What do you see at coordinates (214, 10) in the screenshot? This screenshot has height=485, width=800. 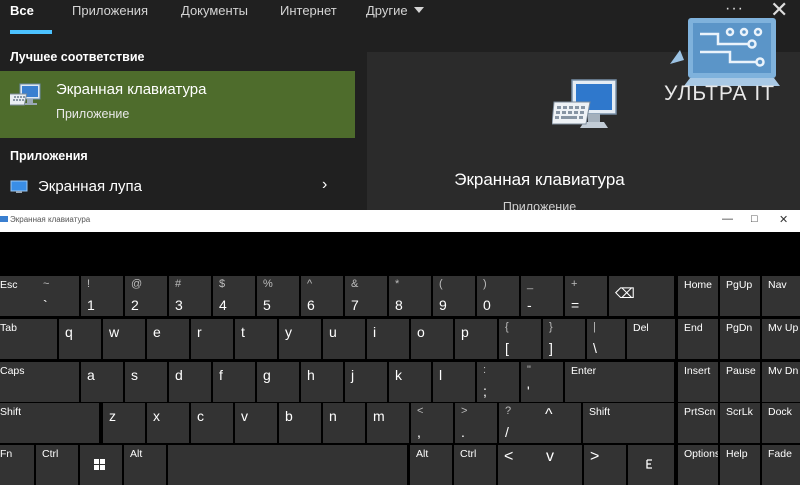 I see `tab-documents: Документы` at bounding box center [214, 10].